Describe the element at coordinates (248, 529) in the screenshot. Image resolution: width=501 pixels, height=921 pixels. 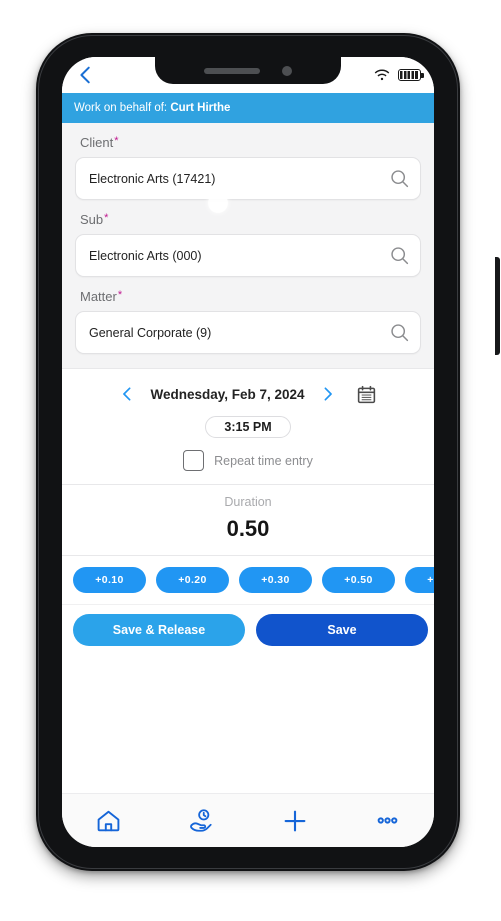
I see `duration-value: 0.50` at that location.